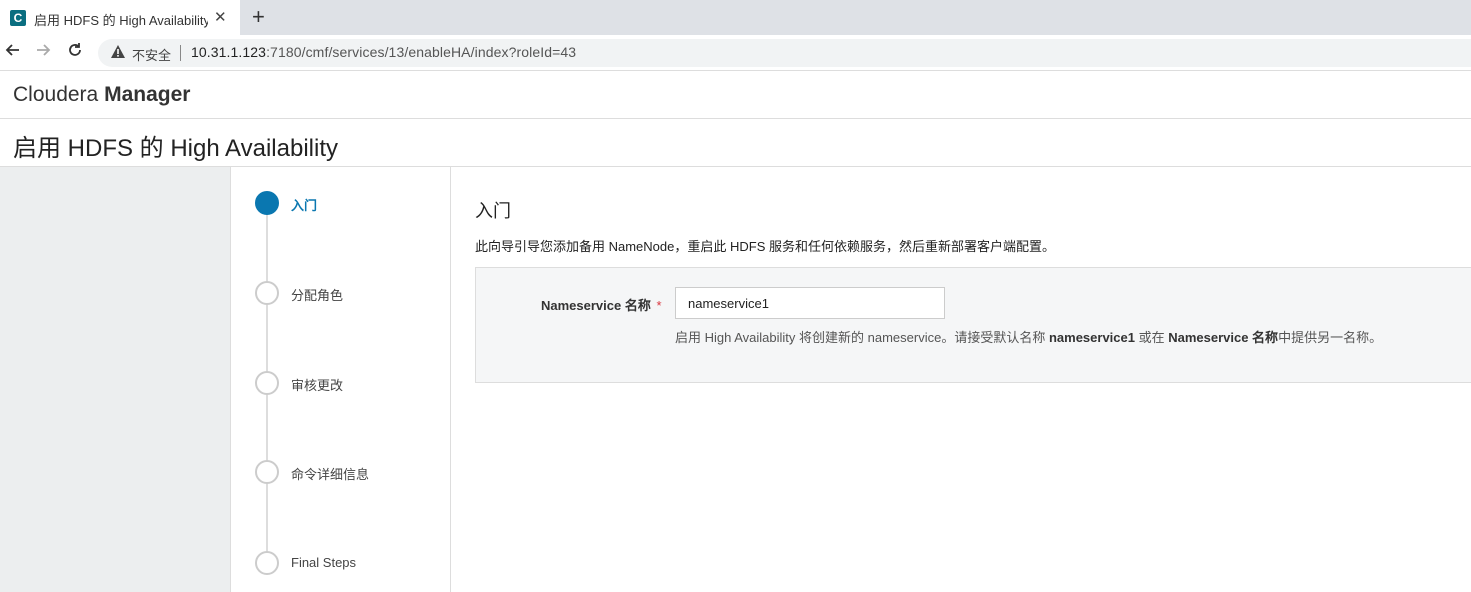 The width and height of the screenshot is (1471, 592). I want to click on brand-bold: Manager, so click(147, 94).